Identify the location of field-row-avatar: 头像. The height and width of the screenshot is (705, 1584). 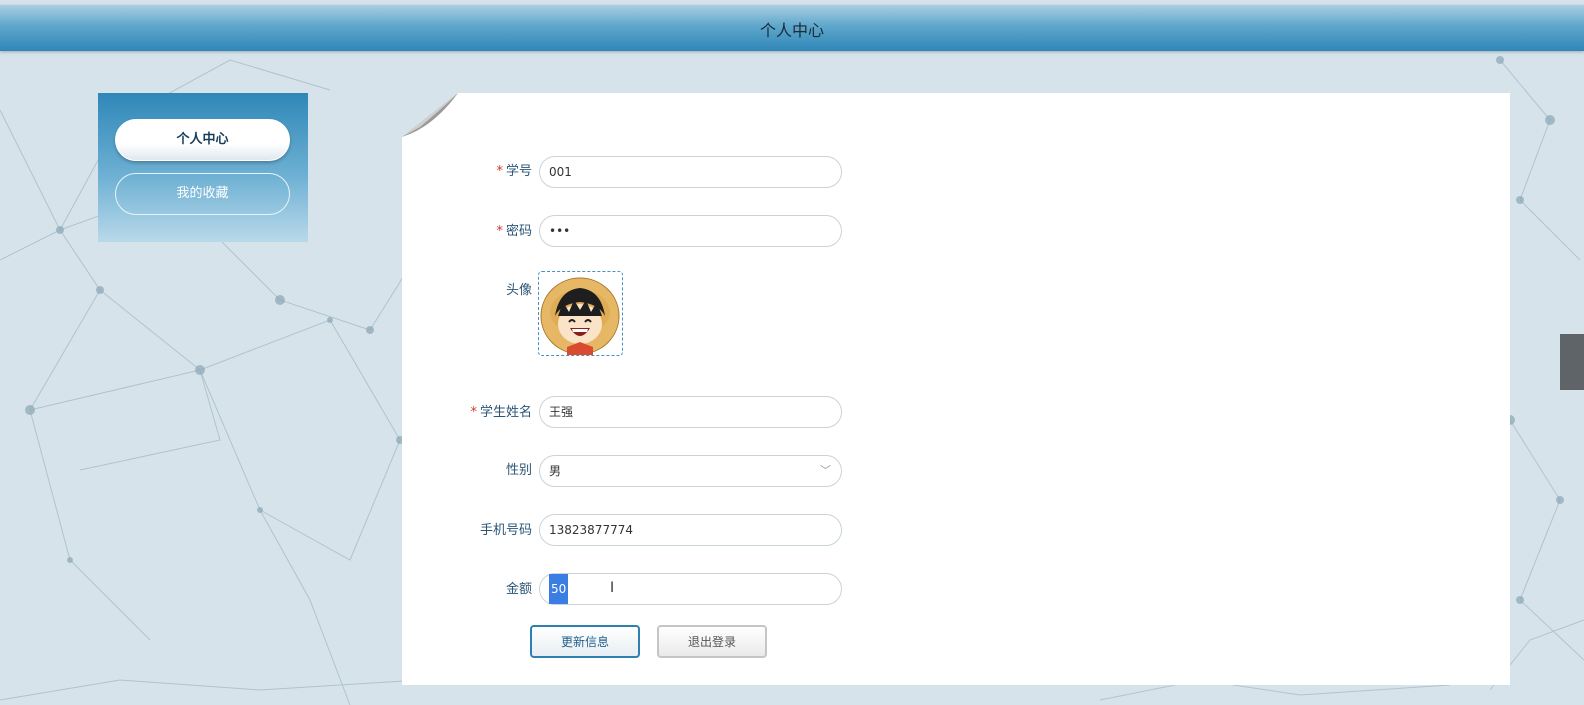
(266, 291).